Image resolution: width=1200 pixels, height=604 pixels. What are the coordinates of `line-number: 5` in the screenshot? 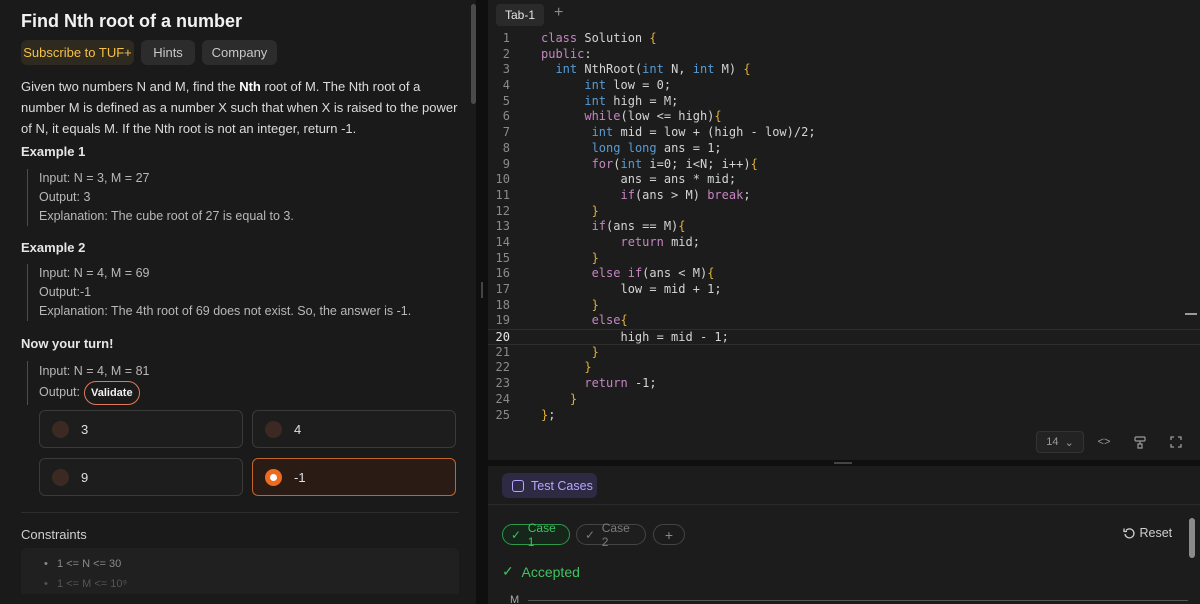 It's located at (506, 100).